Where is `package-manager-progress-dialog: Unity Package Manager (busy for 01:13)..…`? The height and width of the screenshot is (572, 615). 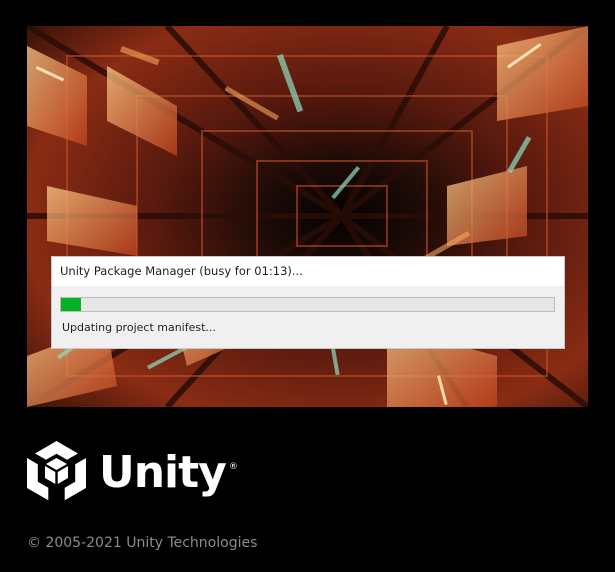
package-manager-progress-dialog: Unity Package Manager (busy for 01:13)..… is located at coordinates (308, 302).